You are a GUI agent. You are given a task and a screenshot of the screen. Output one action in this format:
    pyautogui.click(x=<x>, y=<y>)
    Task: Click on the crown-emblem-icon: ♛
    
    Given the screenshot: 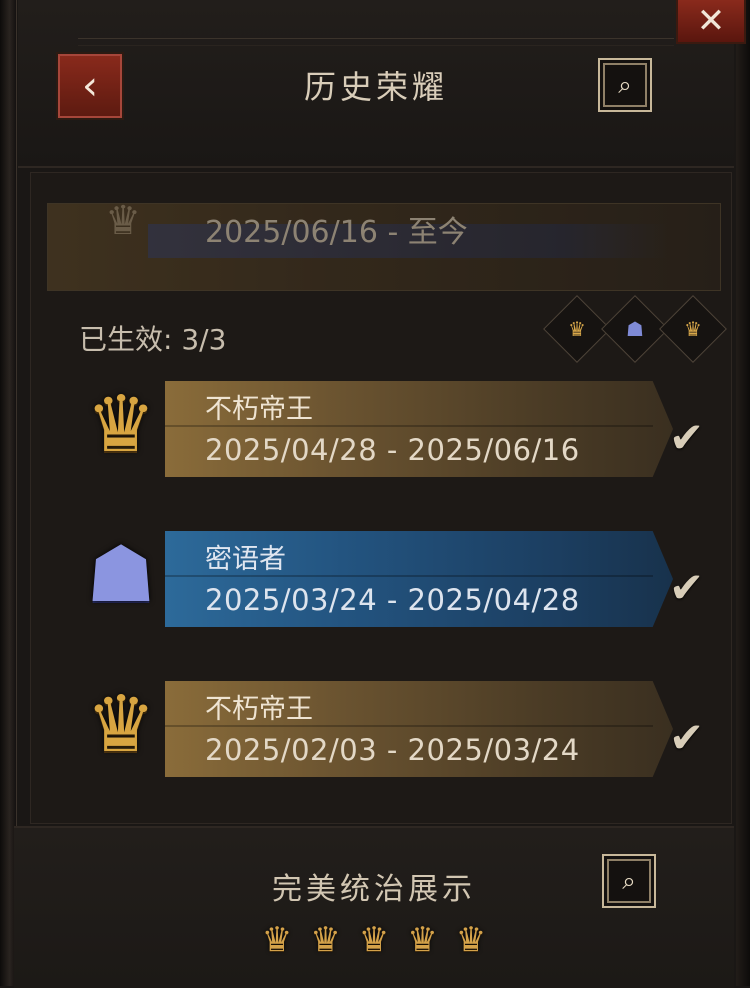 What is the action you would take?
    pyautogui.click(x=123, y=221)
    